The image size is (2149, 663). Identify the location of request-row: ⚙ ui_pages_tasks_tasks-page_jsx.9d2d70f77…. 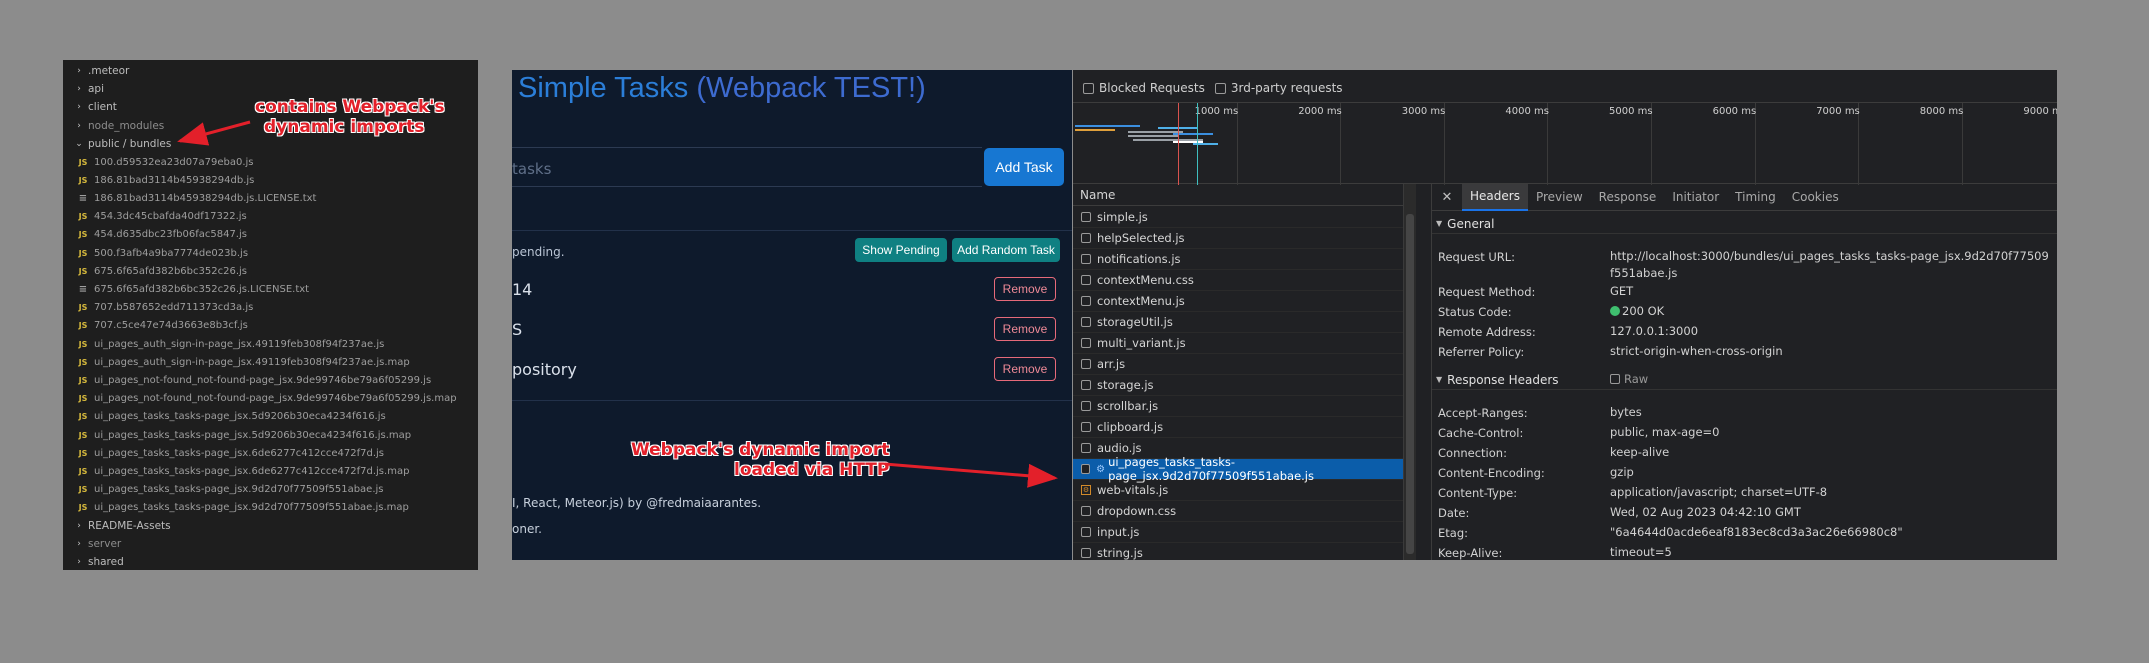
(1238, 469).